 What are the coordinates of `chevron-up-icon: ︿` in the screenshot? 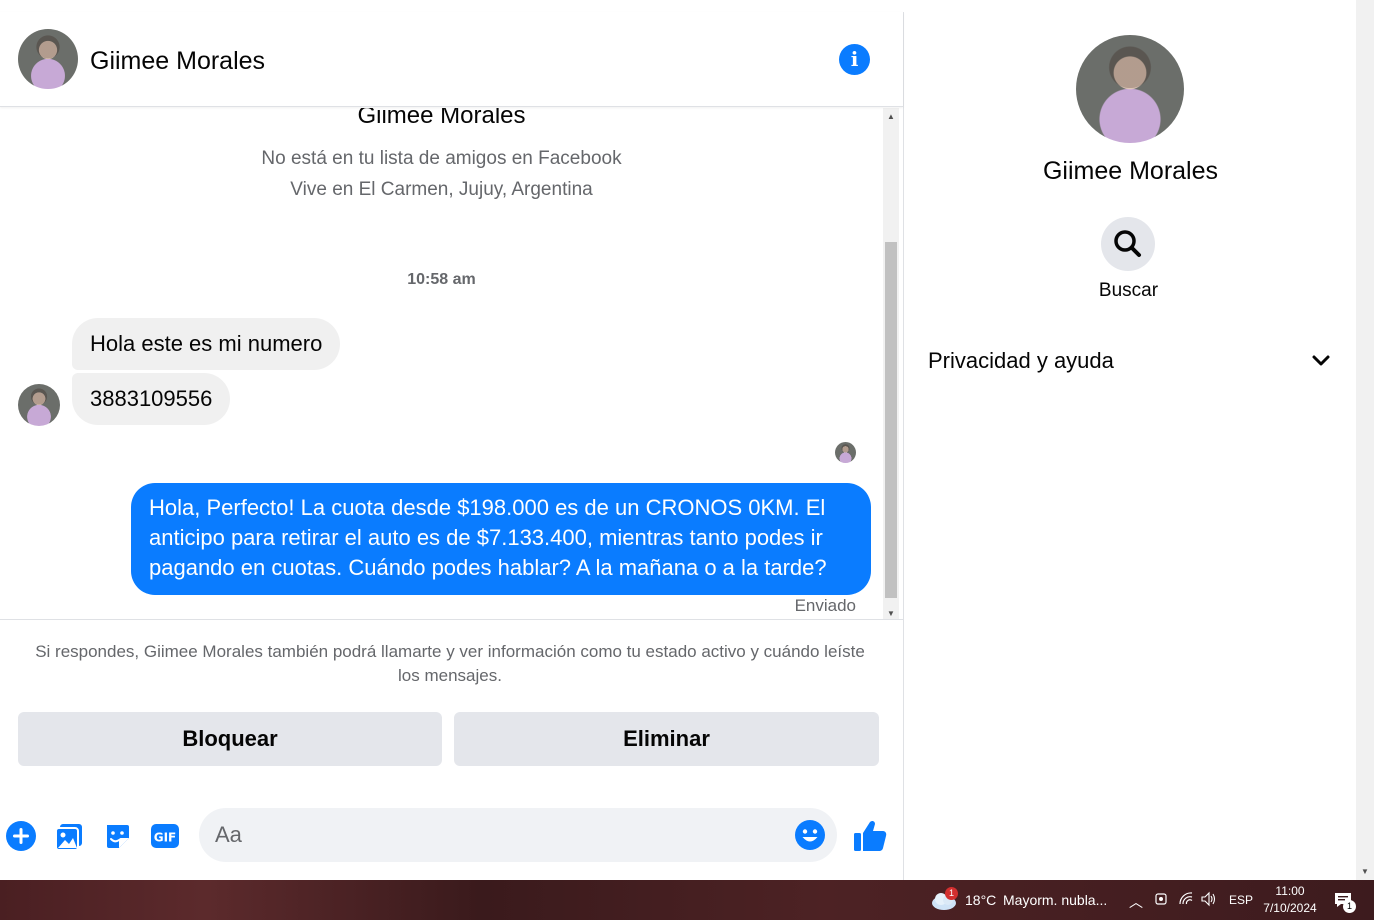 It's located at (1136, 902).